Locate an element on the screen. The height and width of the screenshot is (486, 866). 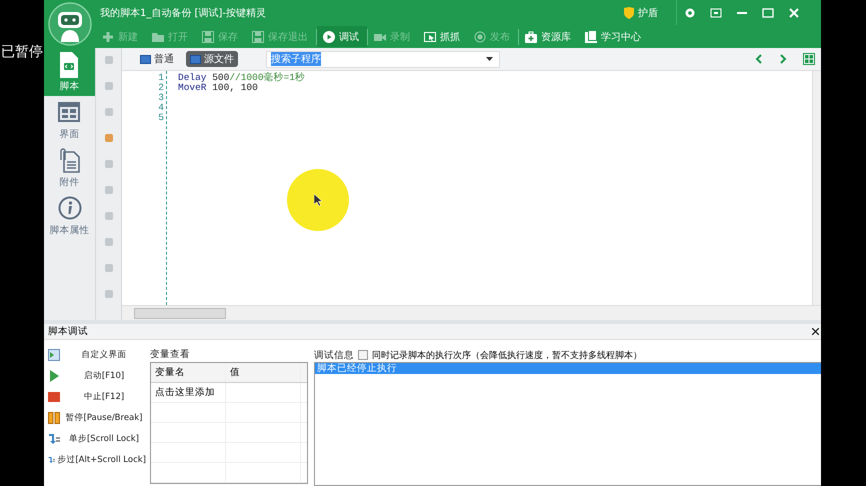
minimize-icon is located at coordinates (742, 13).